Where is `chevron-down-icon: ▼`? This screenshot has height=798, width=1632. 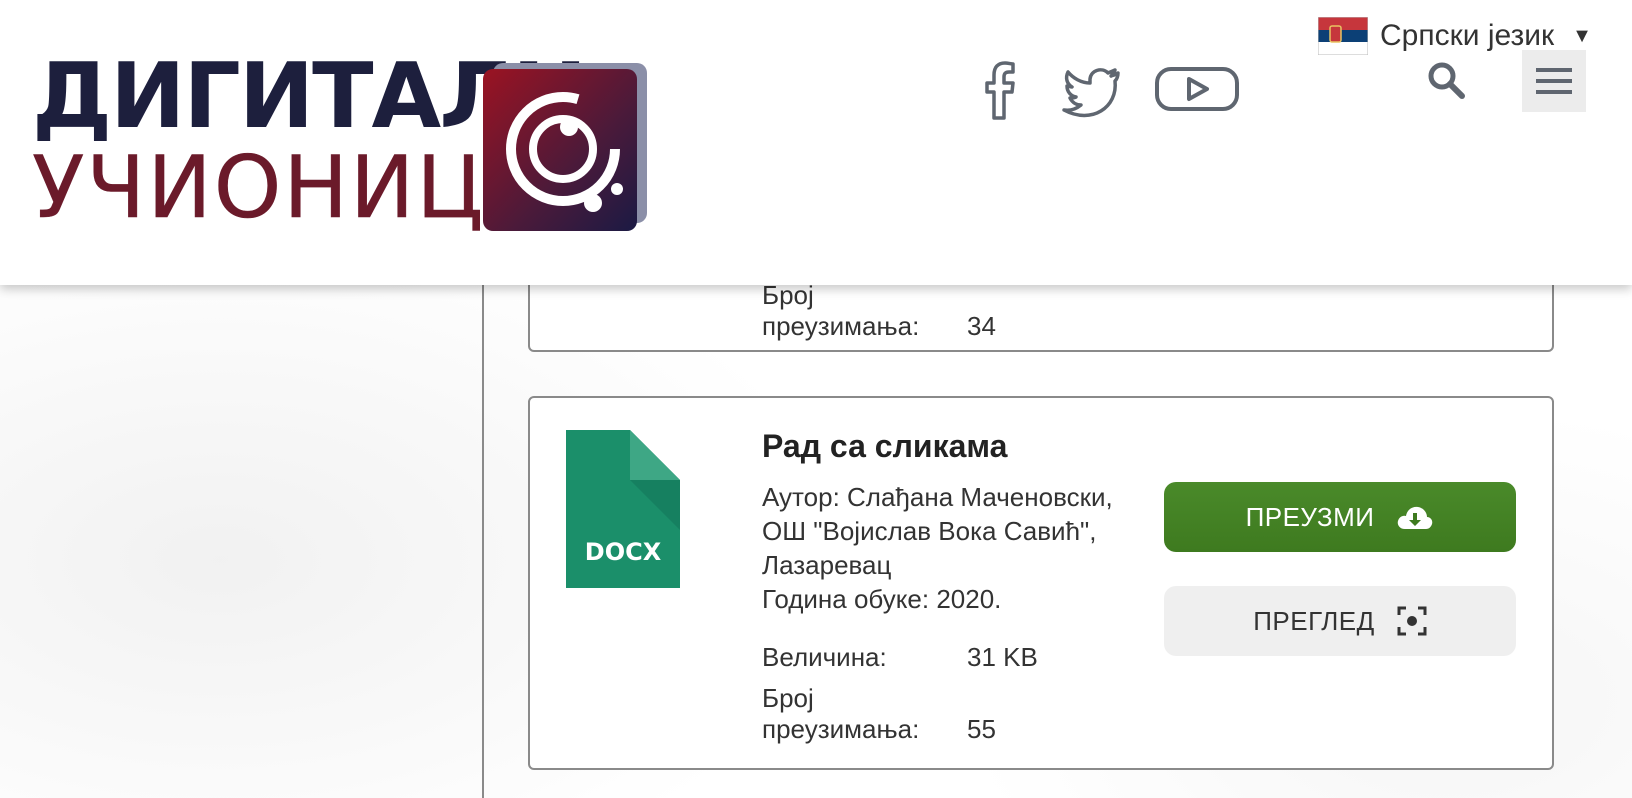 chevron-down-icon: ▼ is located at coordinates (1582, 35).